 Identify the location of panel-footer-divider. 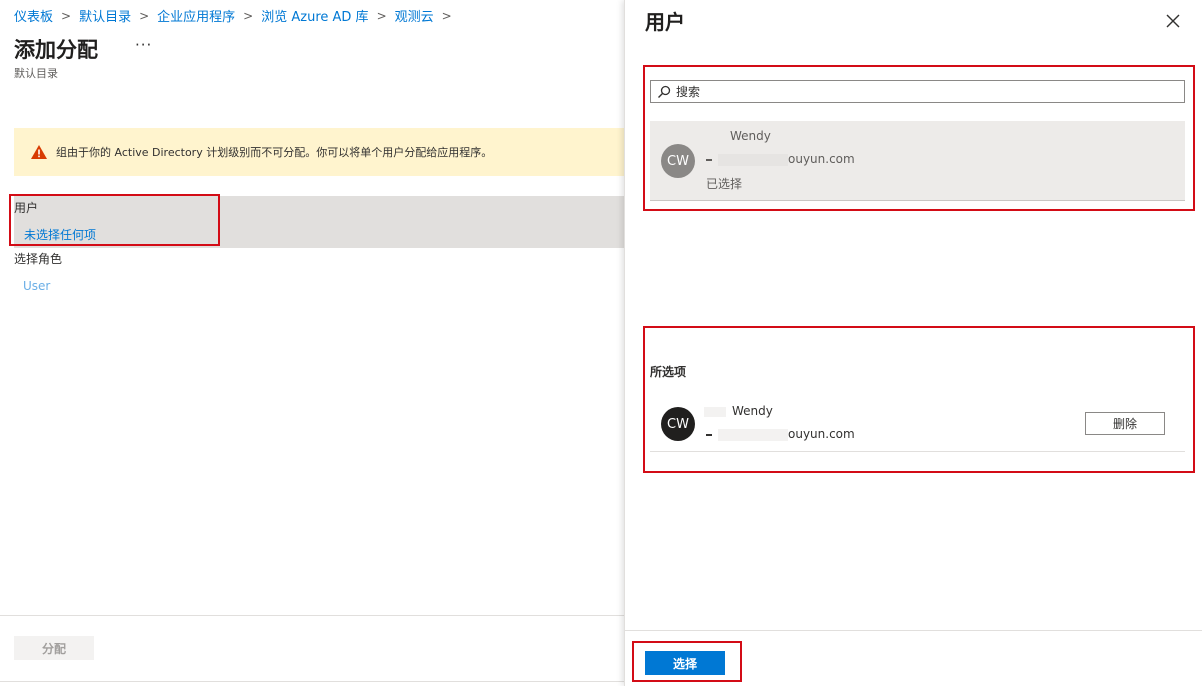
(913, 630).